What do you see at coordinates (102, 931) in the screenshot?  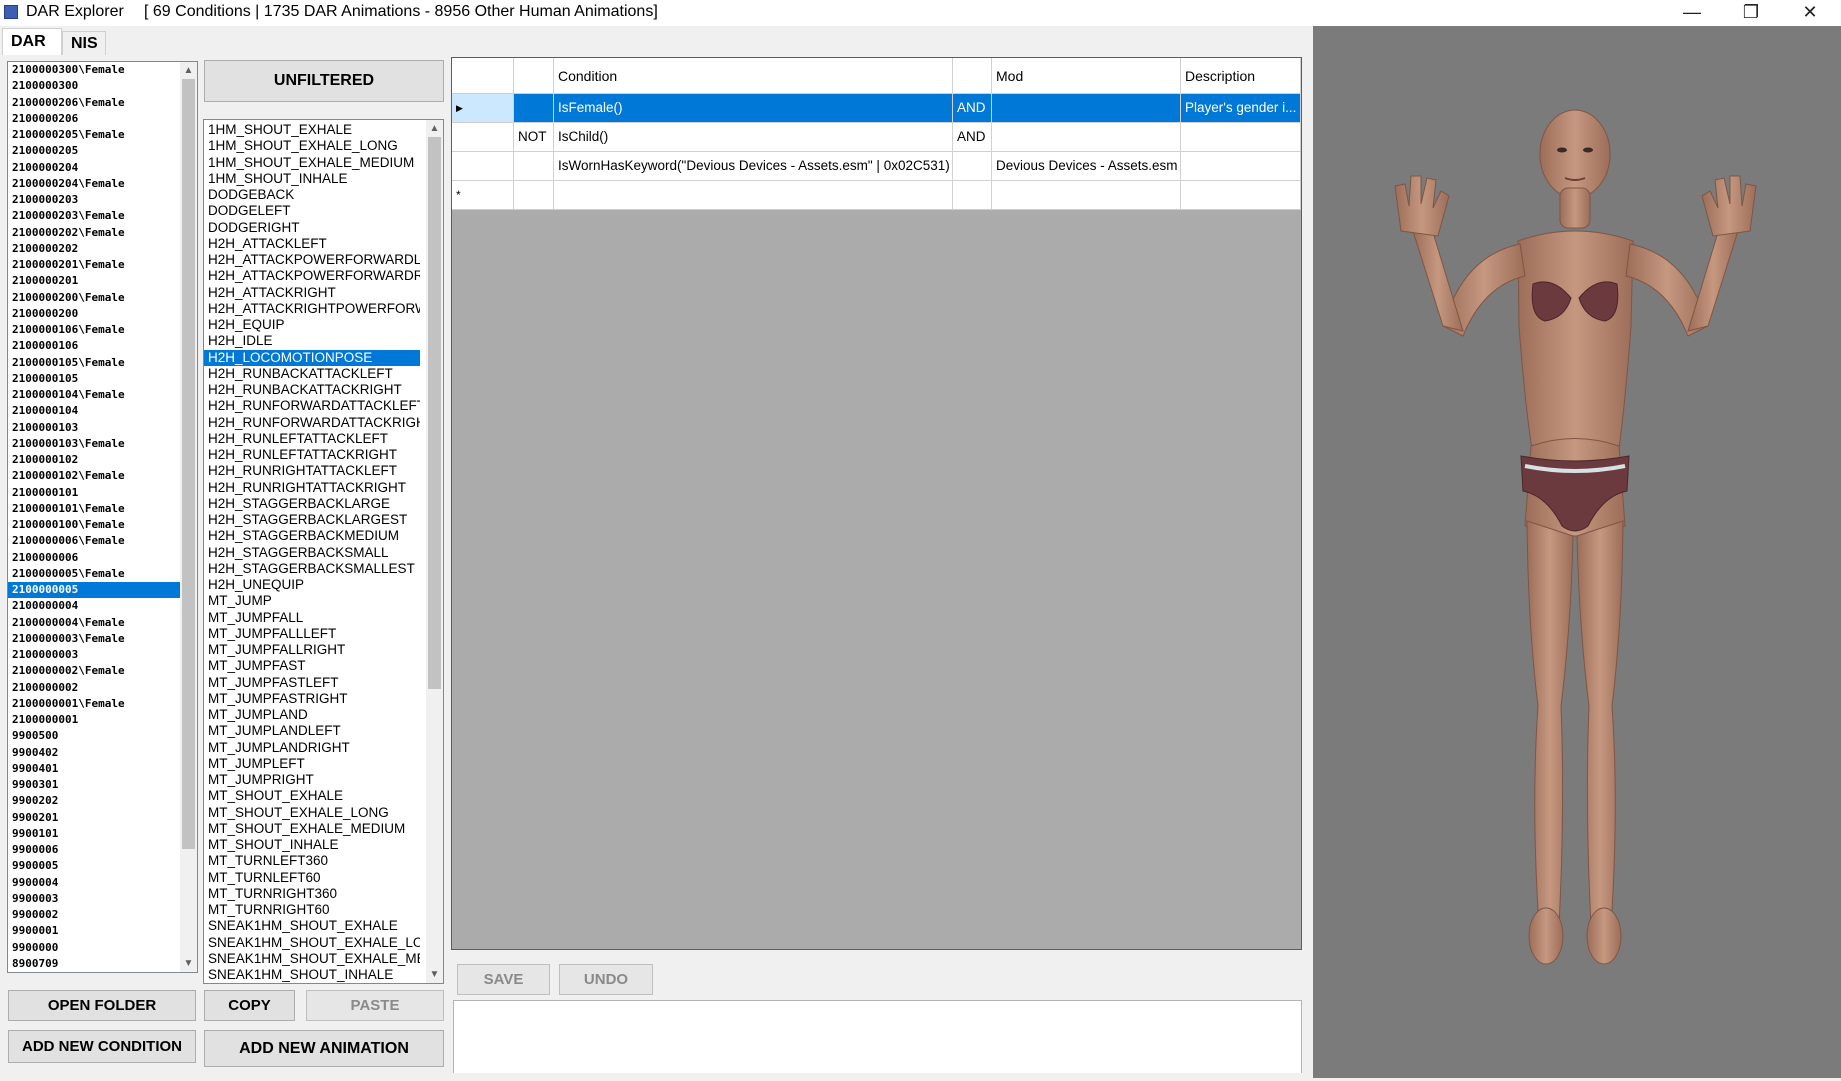 I see `folder-list-item: 9900001` at bounding box center [102, 931].